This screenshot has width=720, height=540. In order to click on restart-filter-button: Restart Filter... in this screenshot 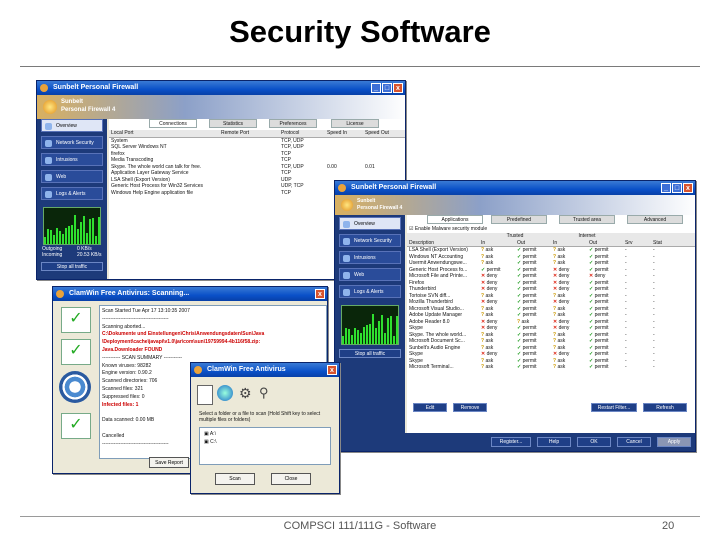, I will do `click(614, 407)`.